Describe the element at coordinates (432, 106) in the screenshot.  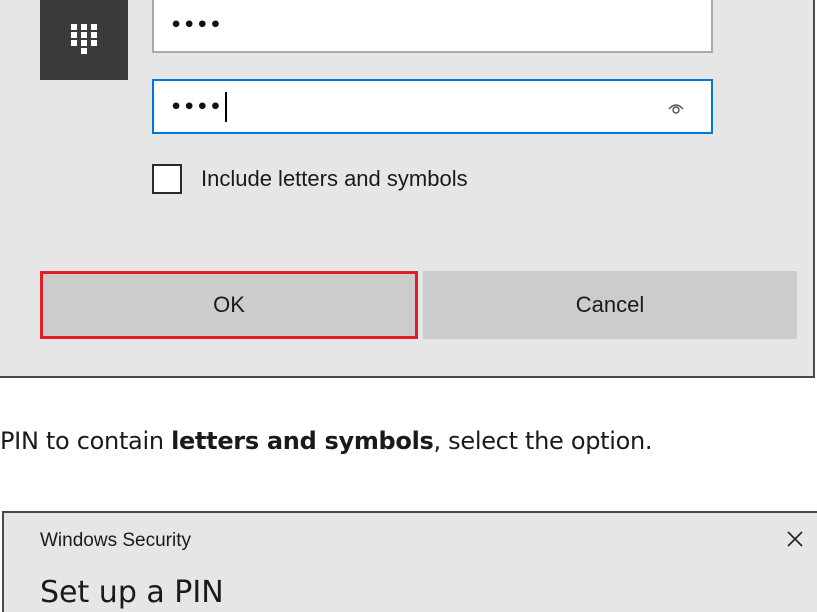
I see `confirm-pin-field: ••••` at that location.